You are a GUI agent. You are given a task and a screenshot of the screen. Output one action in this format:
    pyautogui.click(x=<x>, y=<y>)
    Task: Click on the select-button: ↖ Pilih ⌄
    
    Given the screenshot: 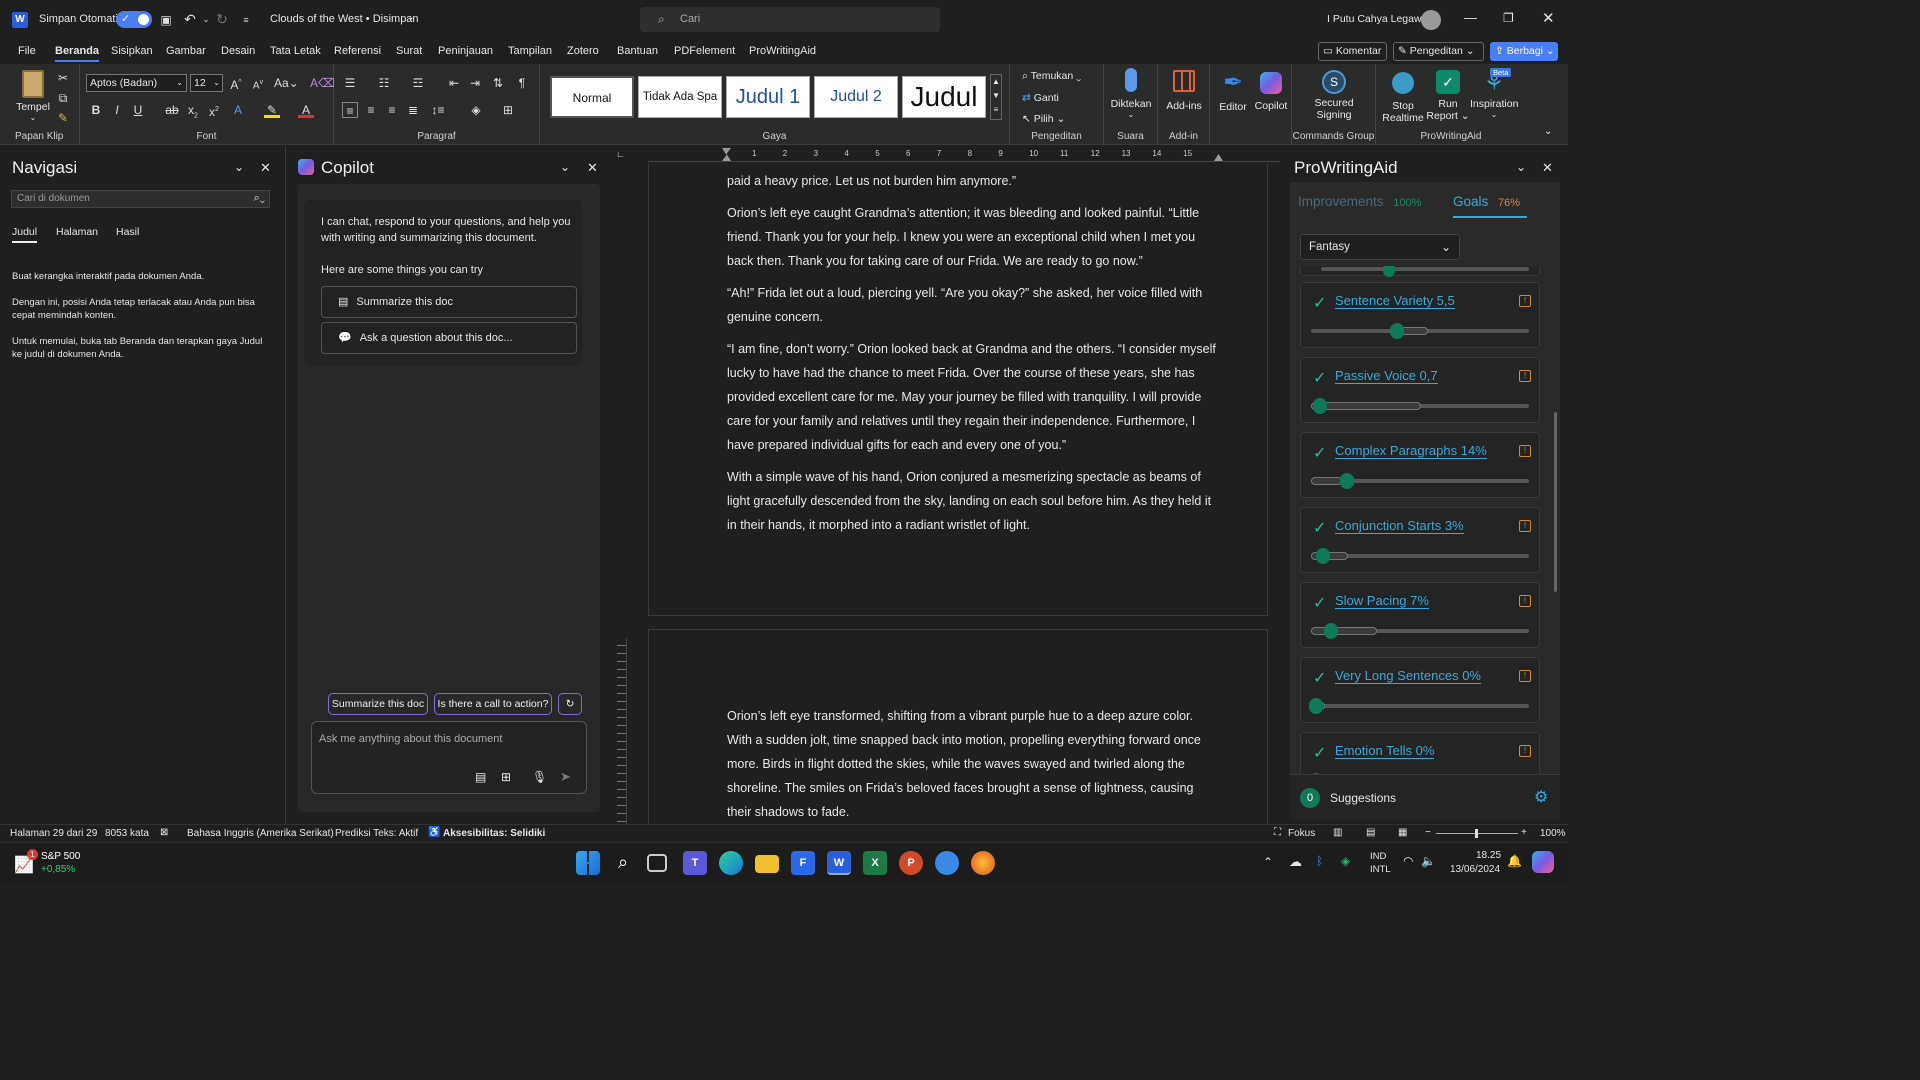 What is the action you would take?
    pyautogui.click(x=1043, y=119)
    